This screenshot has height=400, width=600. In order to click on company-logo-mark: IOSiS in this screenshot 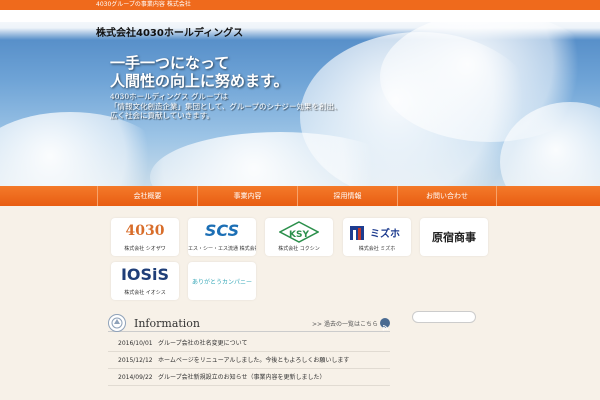, I will do `click(145, 274)`.